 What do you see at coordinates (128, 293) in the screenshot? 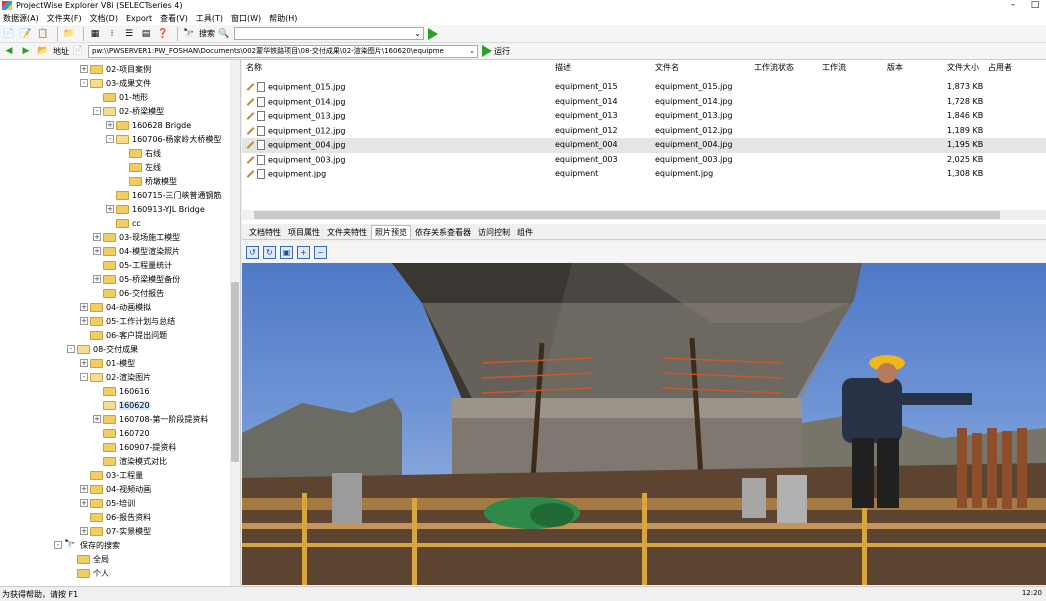
I see `tree-item: 06-交付报告` at bounding box center [128, 293].